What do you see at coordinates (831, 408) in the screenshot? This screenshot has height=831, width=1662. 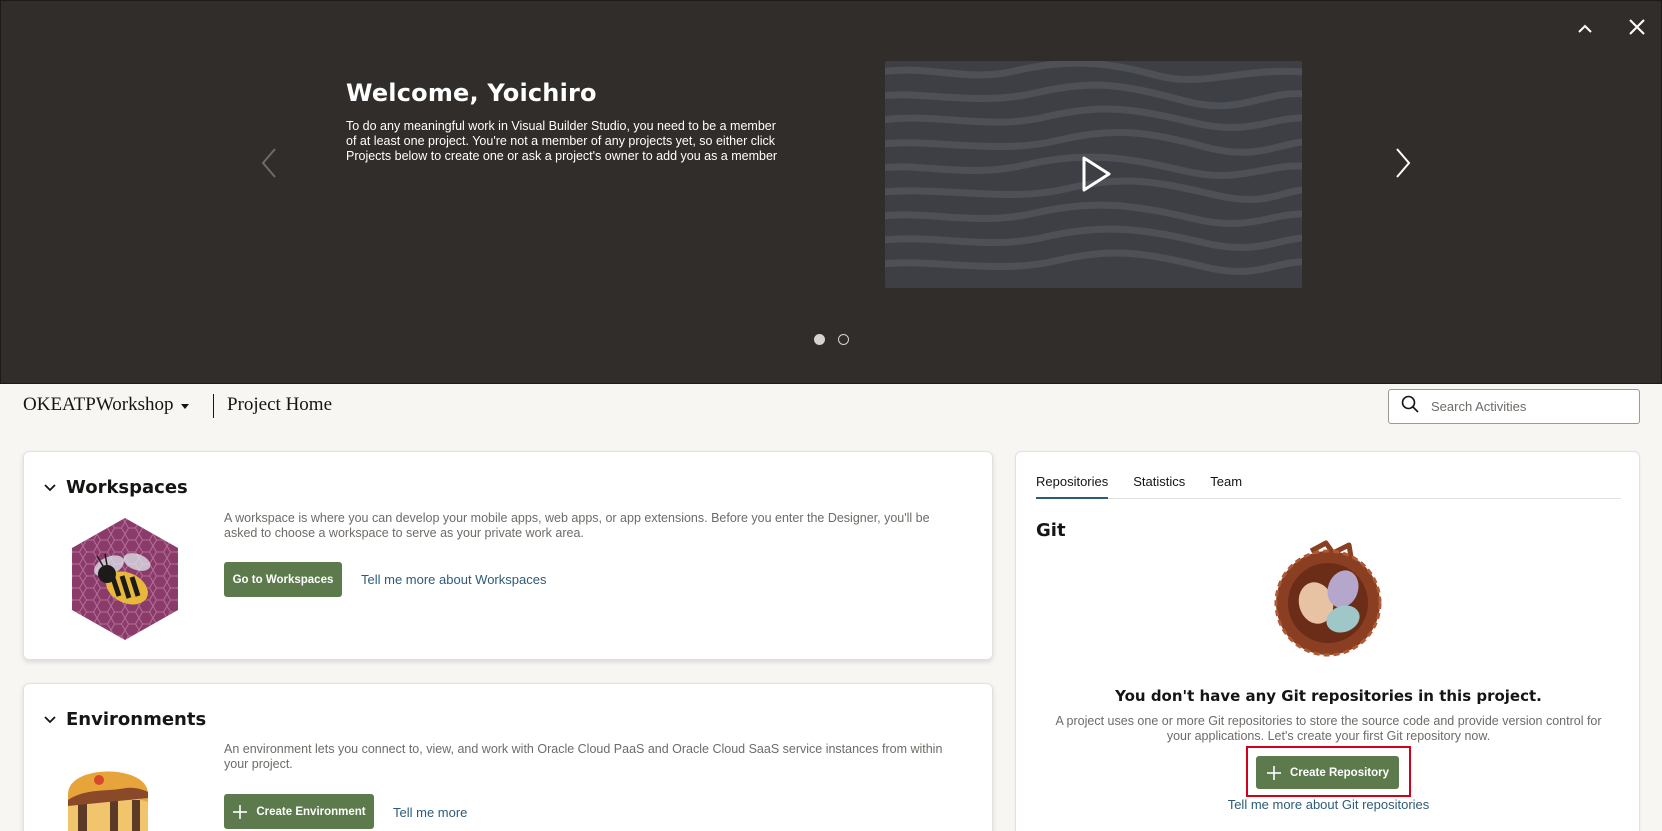 I see `project-header: OKEATPWorkshop Project Home` at bounding box center [831, 408].